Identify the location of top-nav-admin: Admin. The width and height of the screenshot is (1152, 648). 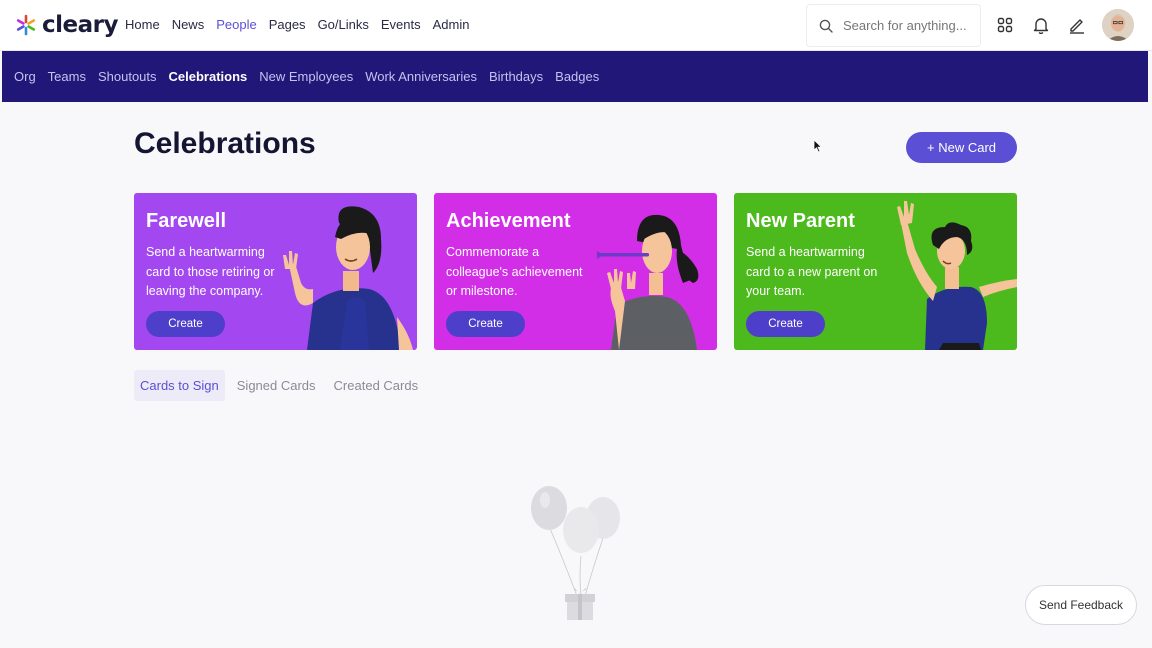
(451, 24).